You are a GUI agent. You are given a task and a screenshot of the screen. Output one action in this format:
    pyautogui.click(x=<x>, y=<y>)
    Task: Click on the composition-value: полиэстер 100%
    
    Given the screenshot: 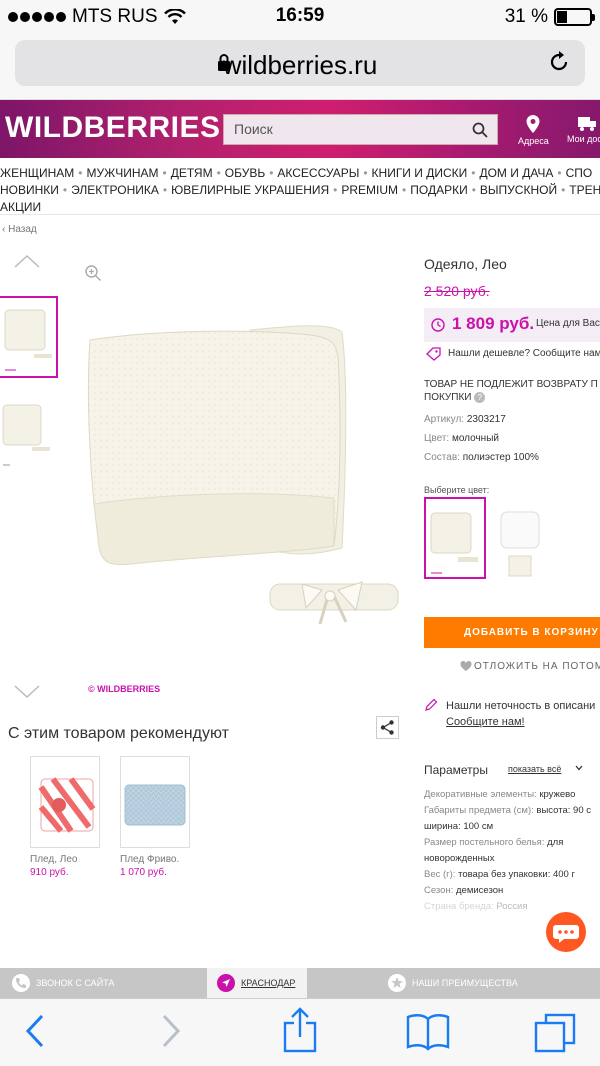 What is the action you would take?
    pyautogui.click(x=500, y=457)
    